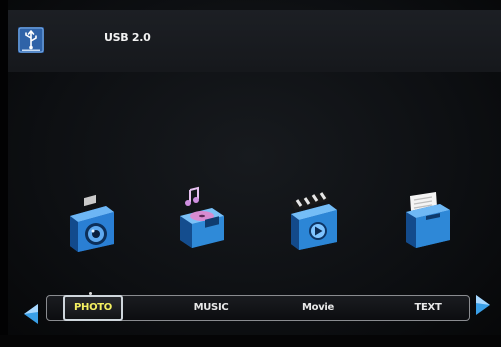 This screenshot has height=347, width=501. I want to click on camera-icon, so click(92, 223).